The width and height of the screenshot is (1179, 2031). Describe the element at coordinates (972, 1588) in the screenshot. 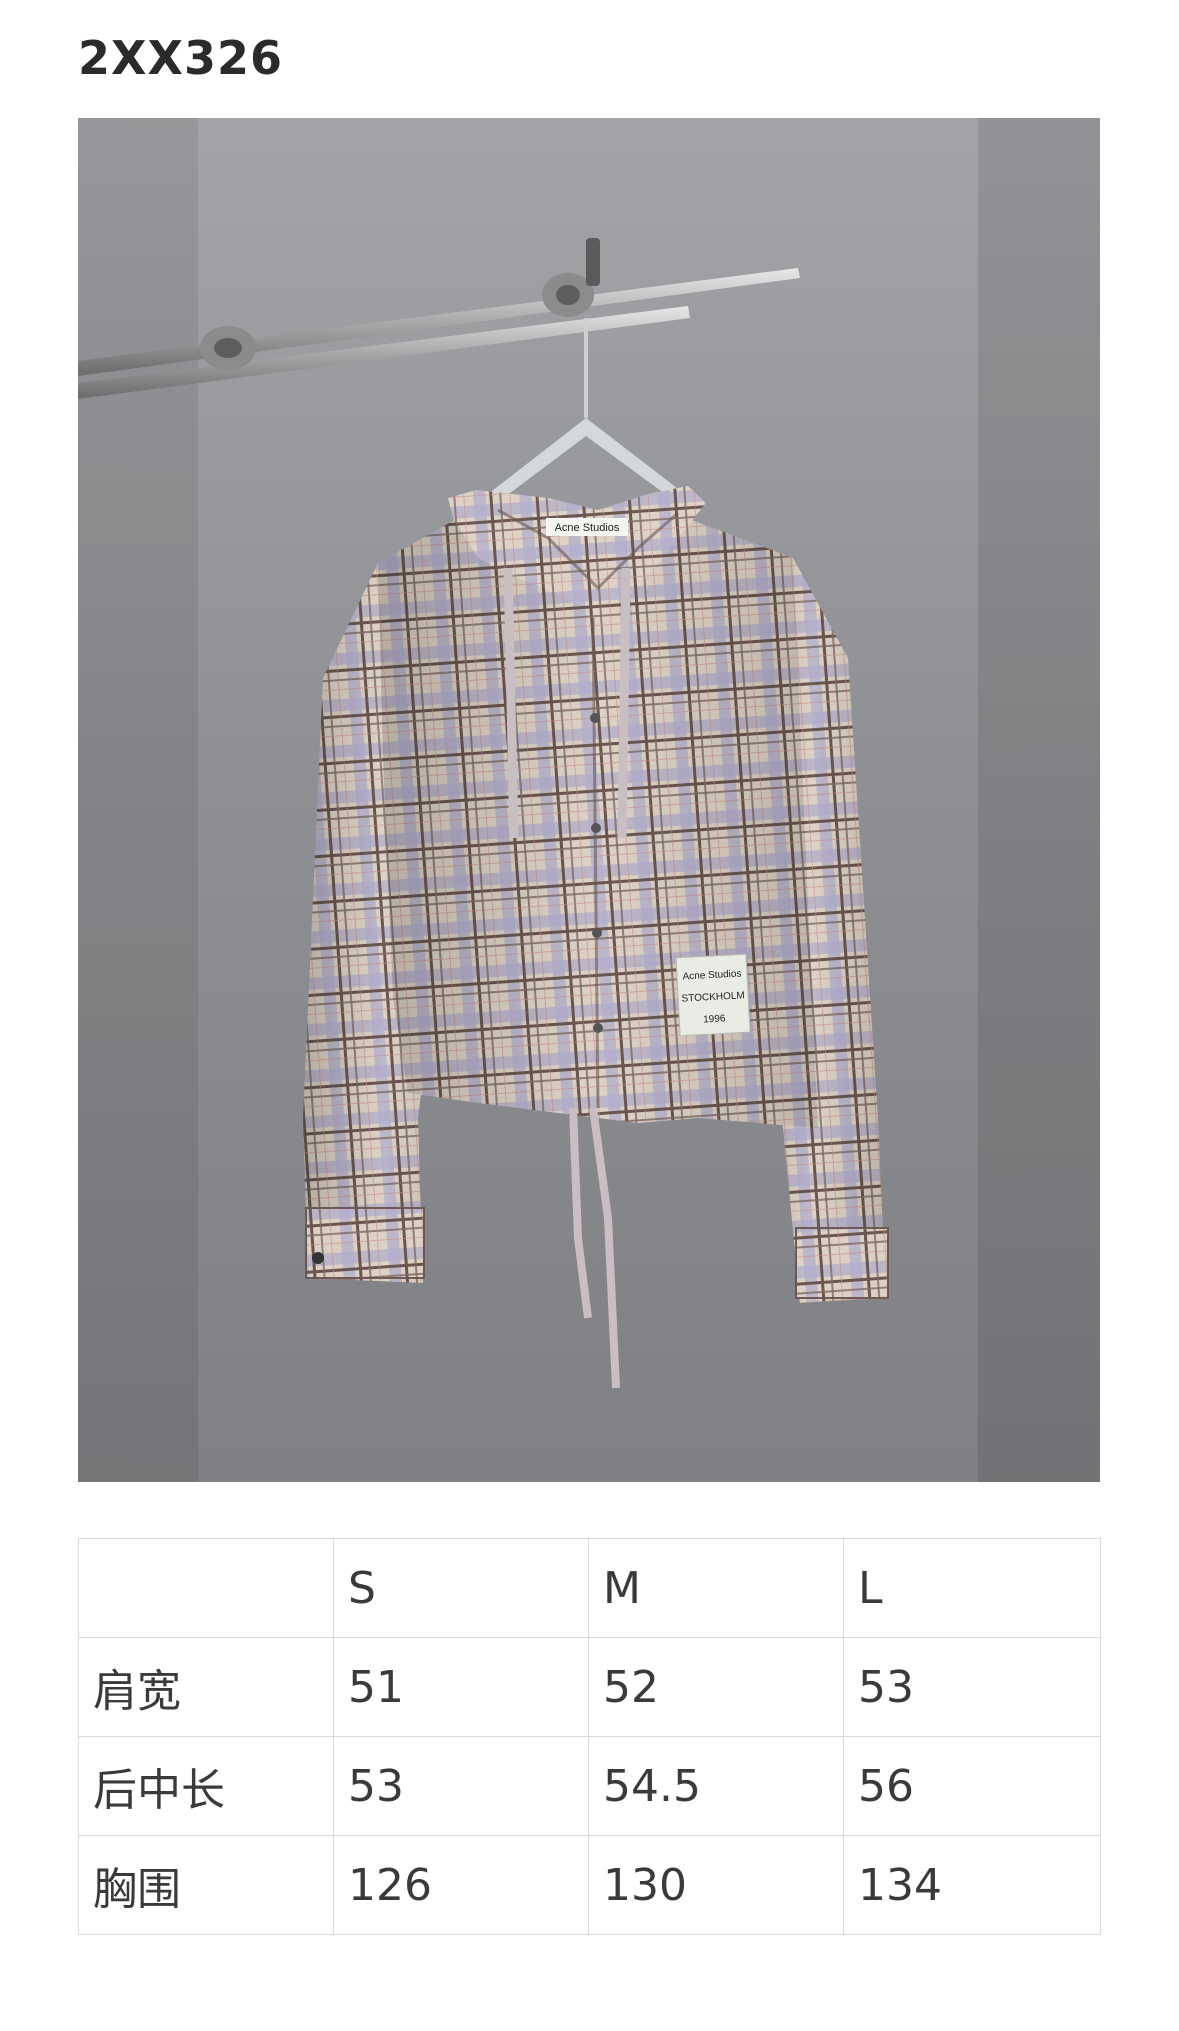

I see `header-cell-l: L` at that location.